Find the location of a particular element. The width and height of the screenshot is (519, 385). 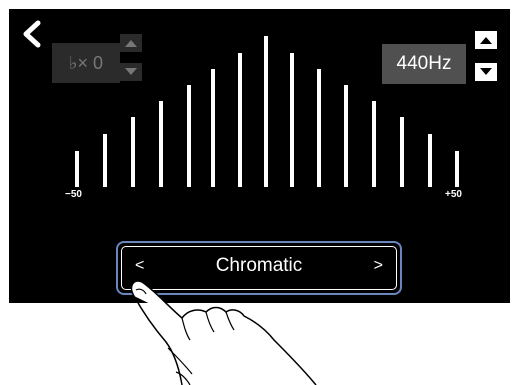

meter-bar-center is located at coordinates (266, 111).